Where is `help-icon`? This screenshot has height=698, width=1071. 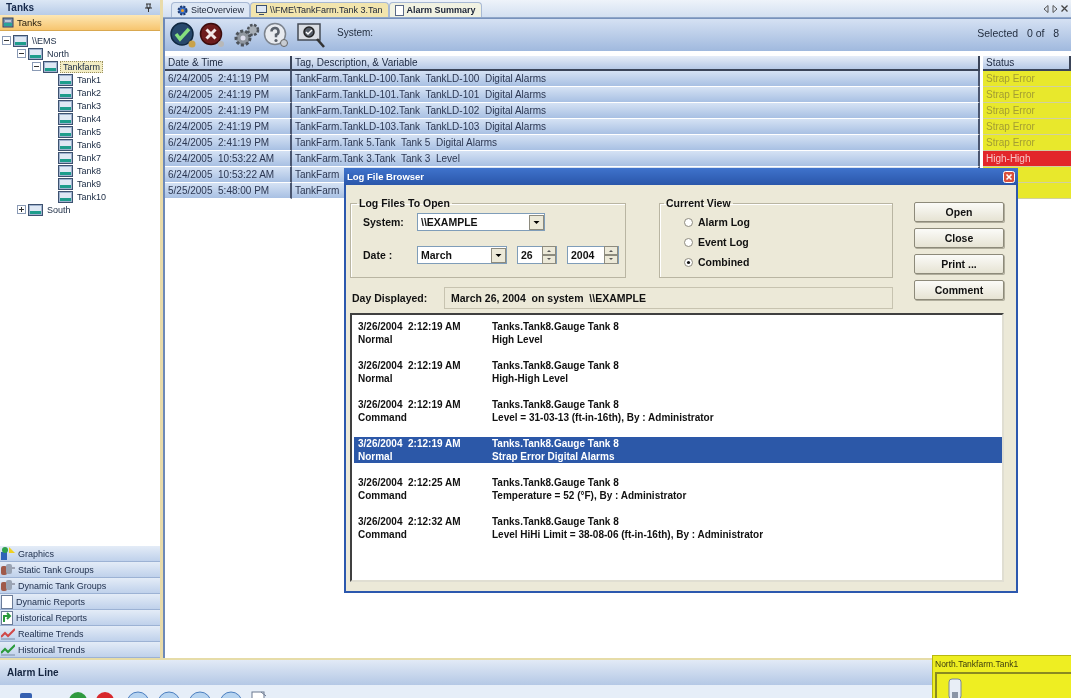
help-icon is located at coordinates (276, 35).